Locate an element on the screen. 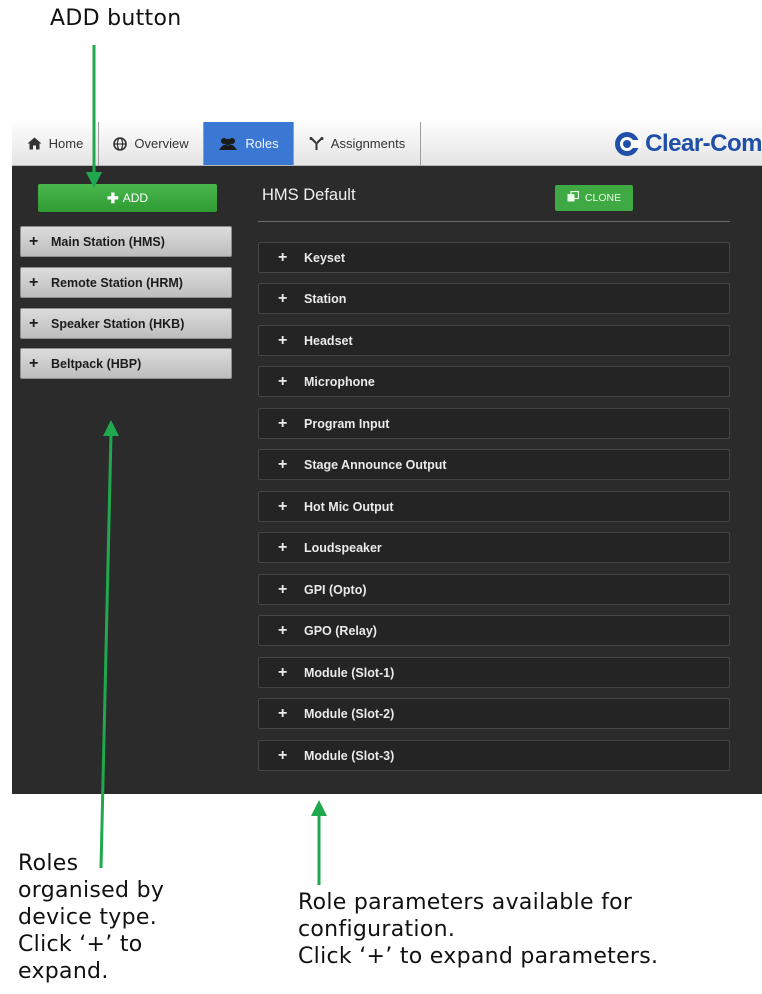 The width and height of the screenshot is (762, 994). parameters-callout-arrow is located at coordinates (319, 842).